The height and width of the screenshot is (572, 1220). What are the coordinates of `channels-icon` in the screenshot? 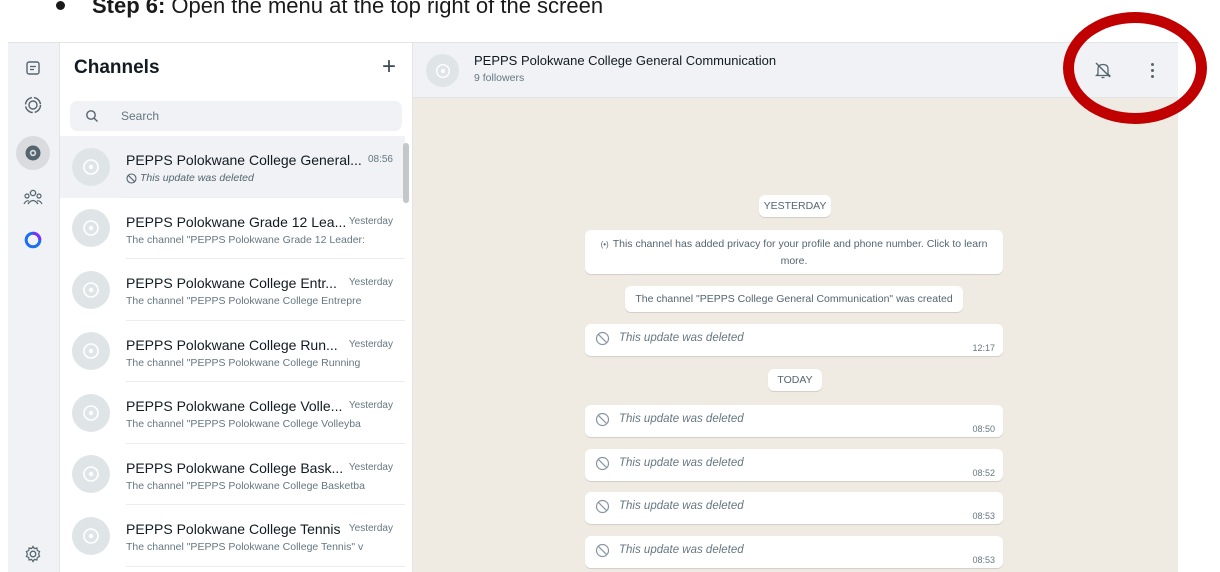 It's located at (33, 153).